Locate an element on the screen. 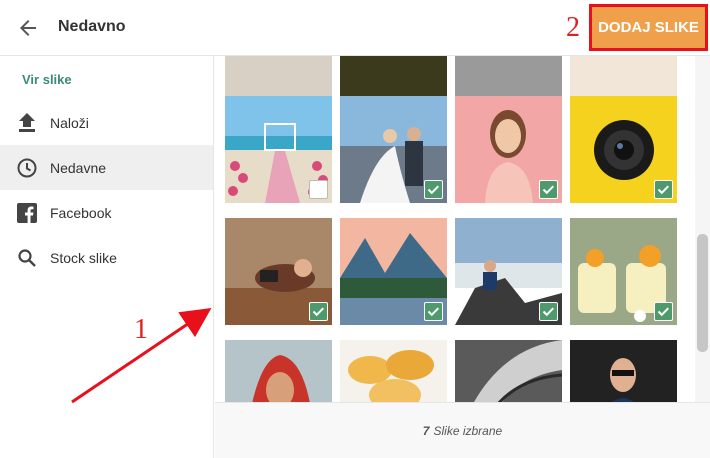 Image resolution: width=710 pixels, height=458 pixels. selected-label: Slike izbrane is located at coordinates (468, 430).